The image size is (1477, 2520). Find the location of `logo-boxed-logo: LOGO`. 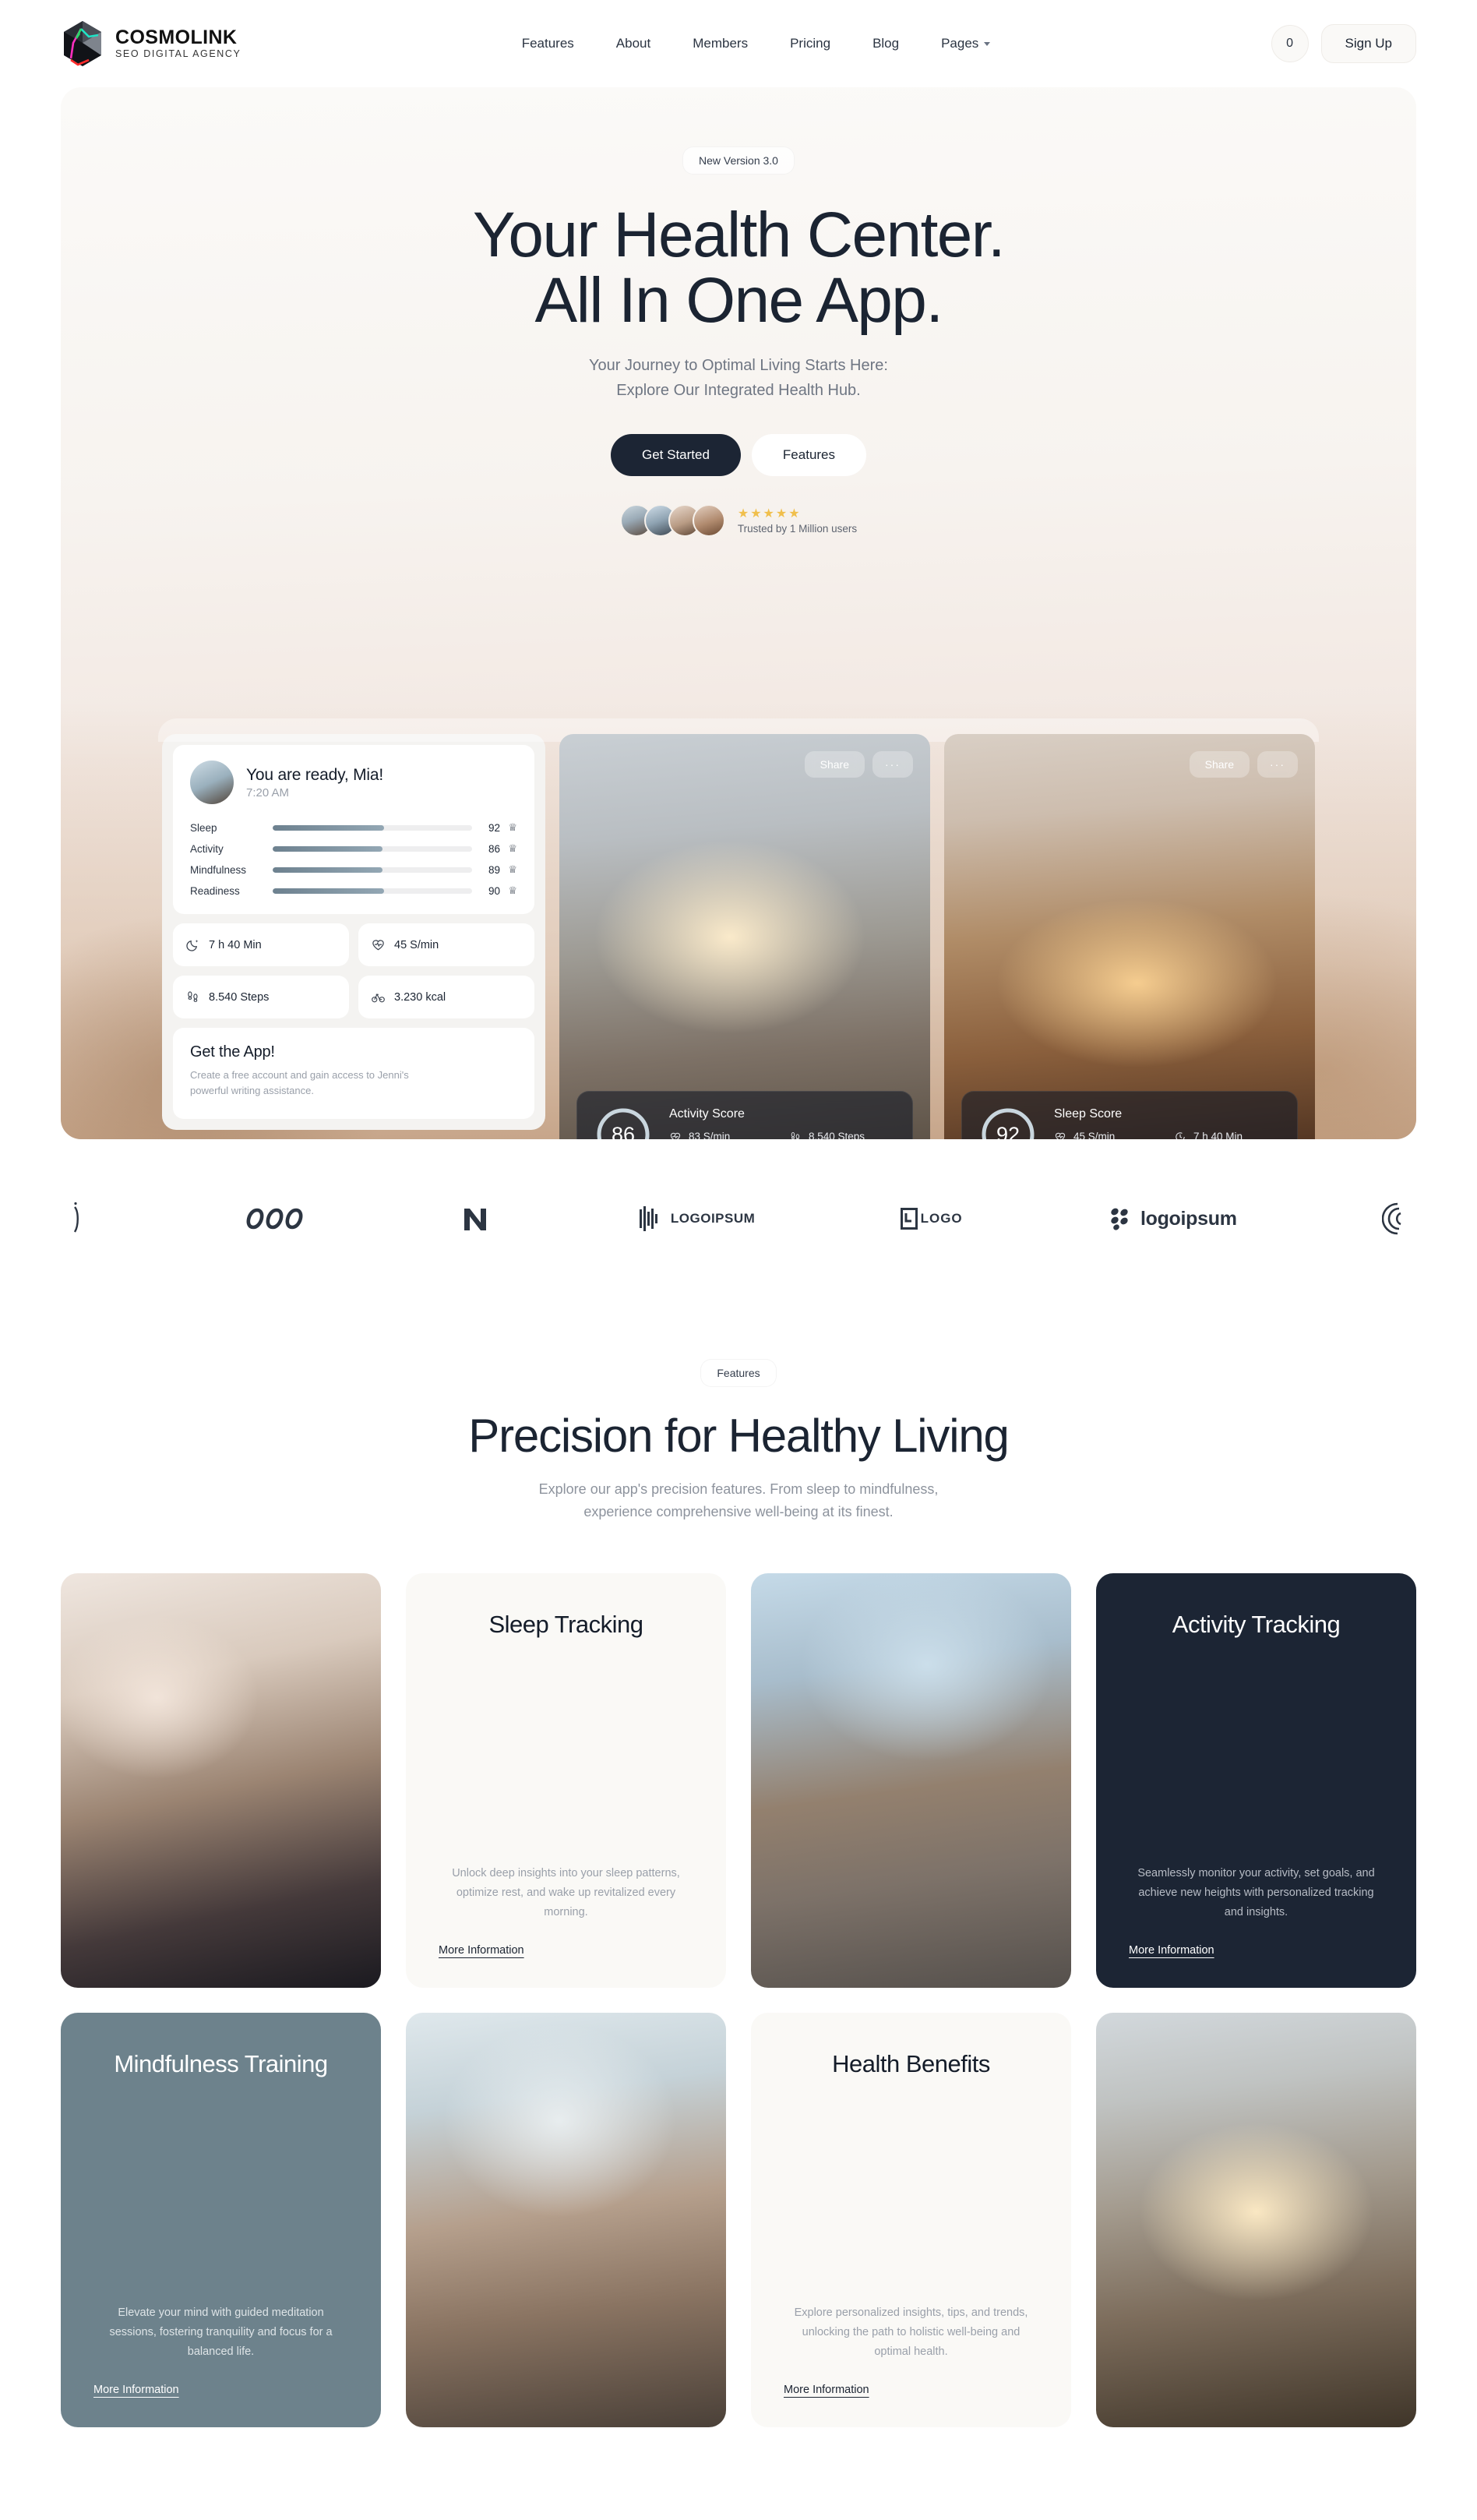

logo-boxed-logo: LOGO is located at coordinates (931, 1219).